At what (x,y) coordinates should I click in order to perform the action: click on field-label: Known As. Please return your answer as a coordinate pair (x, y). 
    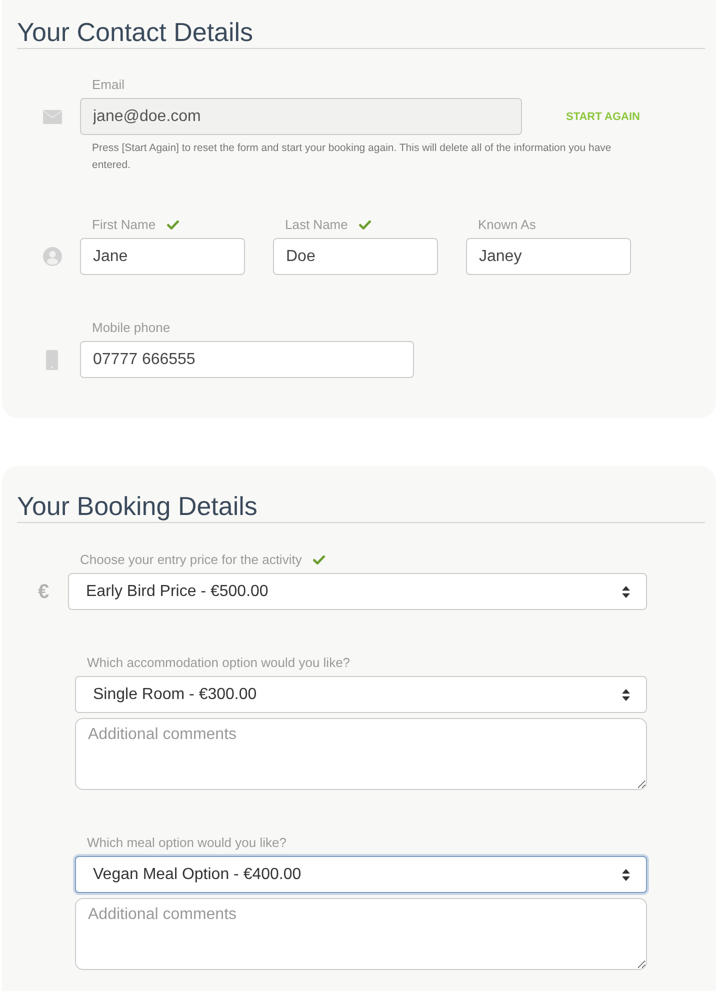
    Looking at the image, I should click on (507, 225).